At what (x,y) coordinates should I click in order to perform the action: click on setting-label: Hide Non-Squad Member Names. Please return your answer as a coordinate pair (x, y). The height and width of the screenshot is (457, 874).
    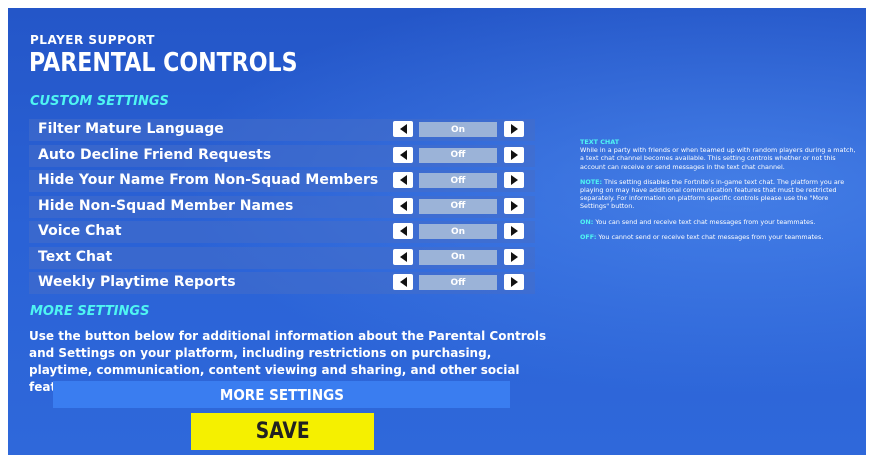
    Looking at the image, I should click on (166, 205).